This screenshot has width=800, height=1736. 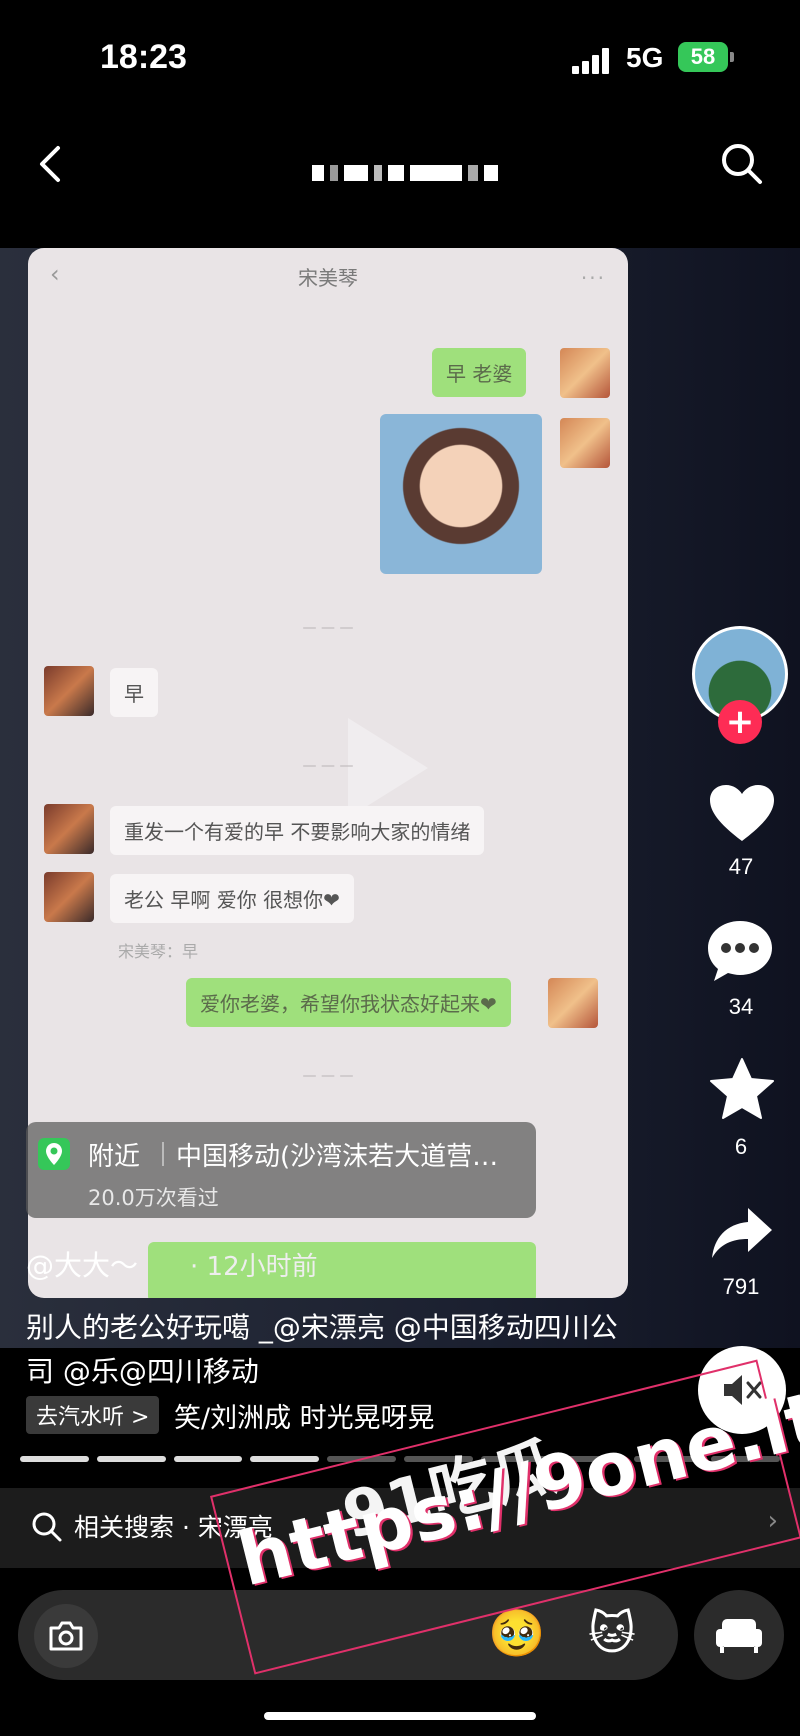 I want to click on favorite-count: 6, so click(x=741, y=1146).